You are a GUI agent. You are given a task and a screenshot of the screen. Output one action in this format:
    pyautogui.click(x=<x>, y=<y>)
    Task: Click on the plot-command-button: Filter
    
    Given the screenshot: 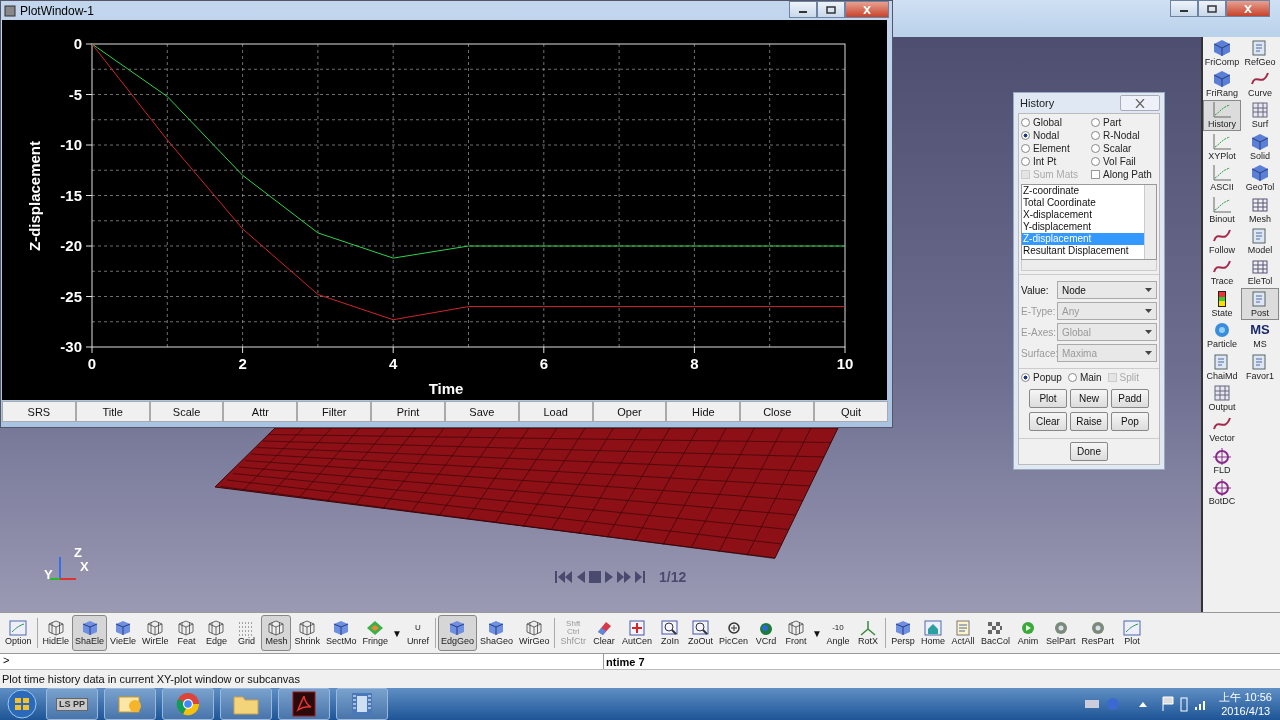 What is the action you would take?
    pyautogui.click(x=334, y=411)
    